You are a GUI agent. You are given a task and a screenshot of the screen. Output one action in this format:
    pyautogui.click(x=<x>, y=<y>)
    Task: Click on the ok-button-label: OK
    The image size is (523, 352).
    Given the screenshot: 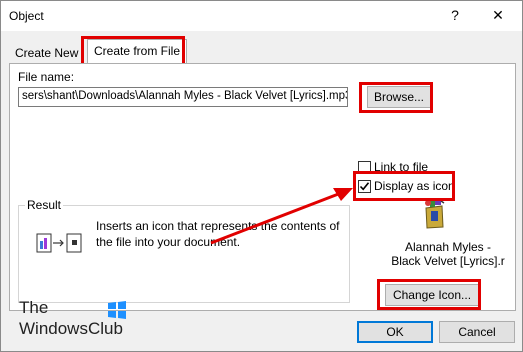 What is the action you would take?
    pyautogui.click(x=395, y=332)
    